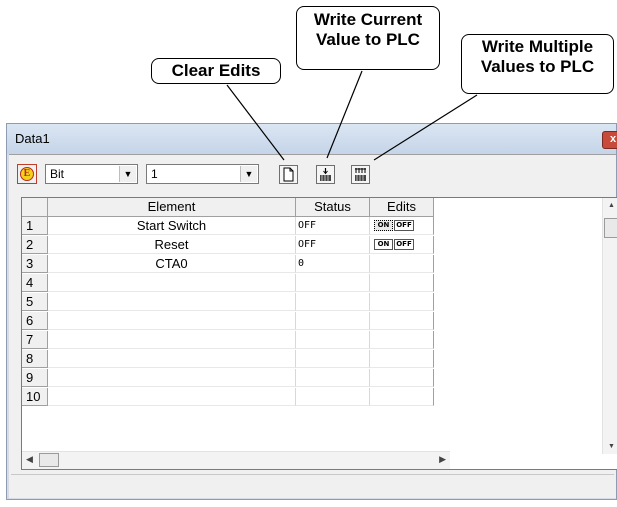  I want to click on write-current-callout-line2: Value to PLC, so click(368, 39).